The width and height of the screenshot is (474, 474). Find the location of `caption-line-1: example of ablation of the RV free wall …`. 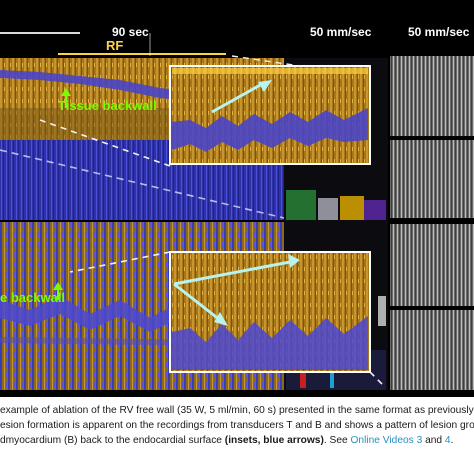

caption-line-1: example of ablation of the RV free wall … is located at coordinates (237, 410).